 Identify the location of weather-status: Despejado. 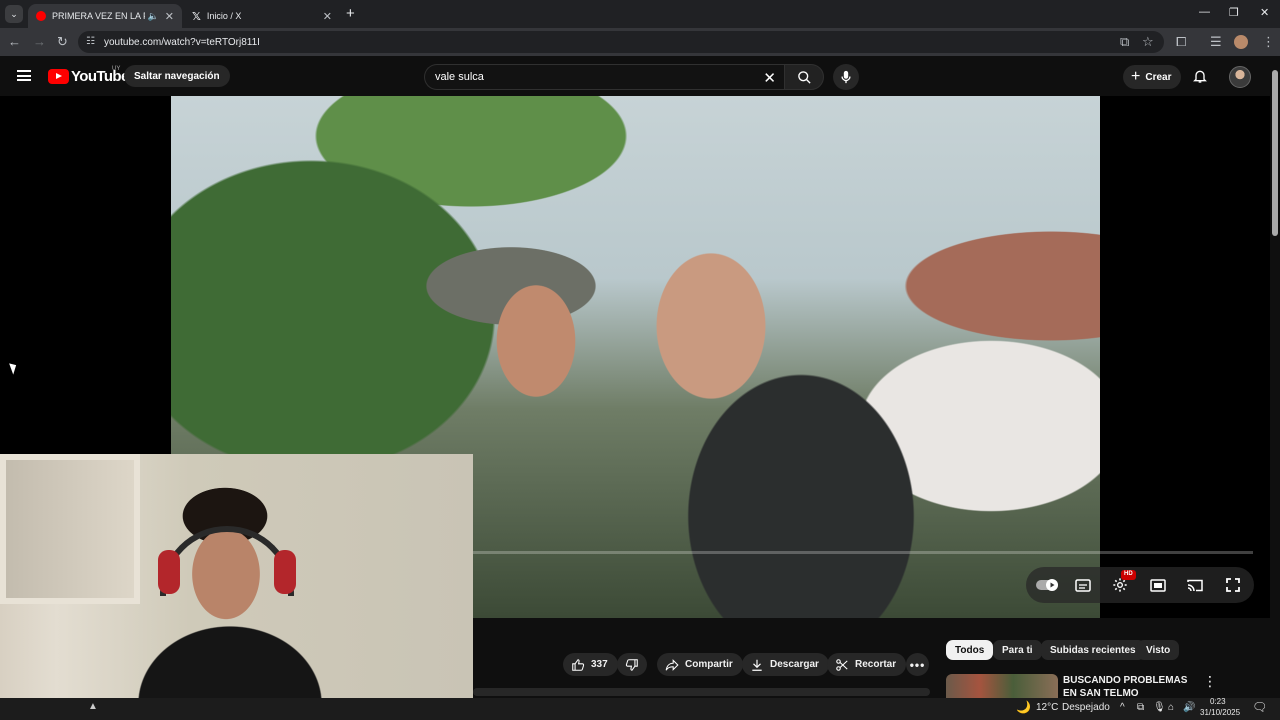
(1086, 707).